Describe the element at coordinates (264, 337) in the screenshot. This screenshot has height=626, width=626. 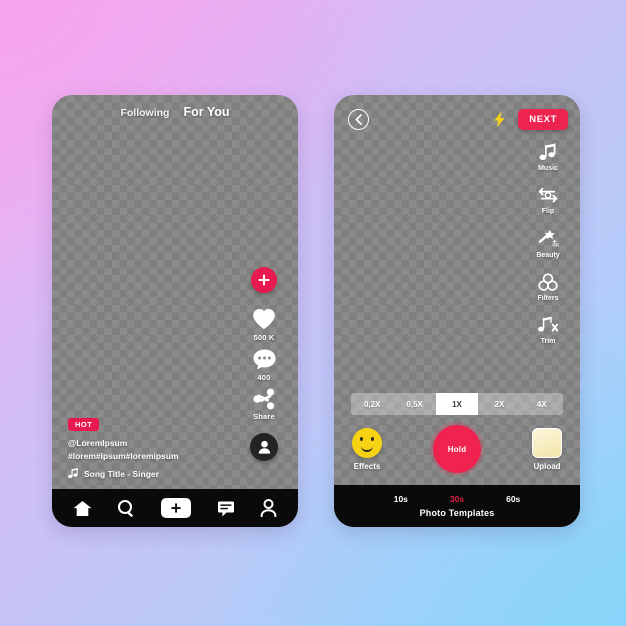
I see `like-count: 500 K` at that location.